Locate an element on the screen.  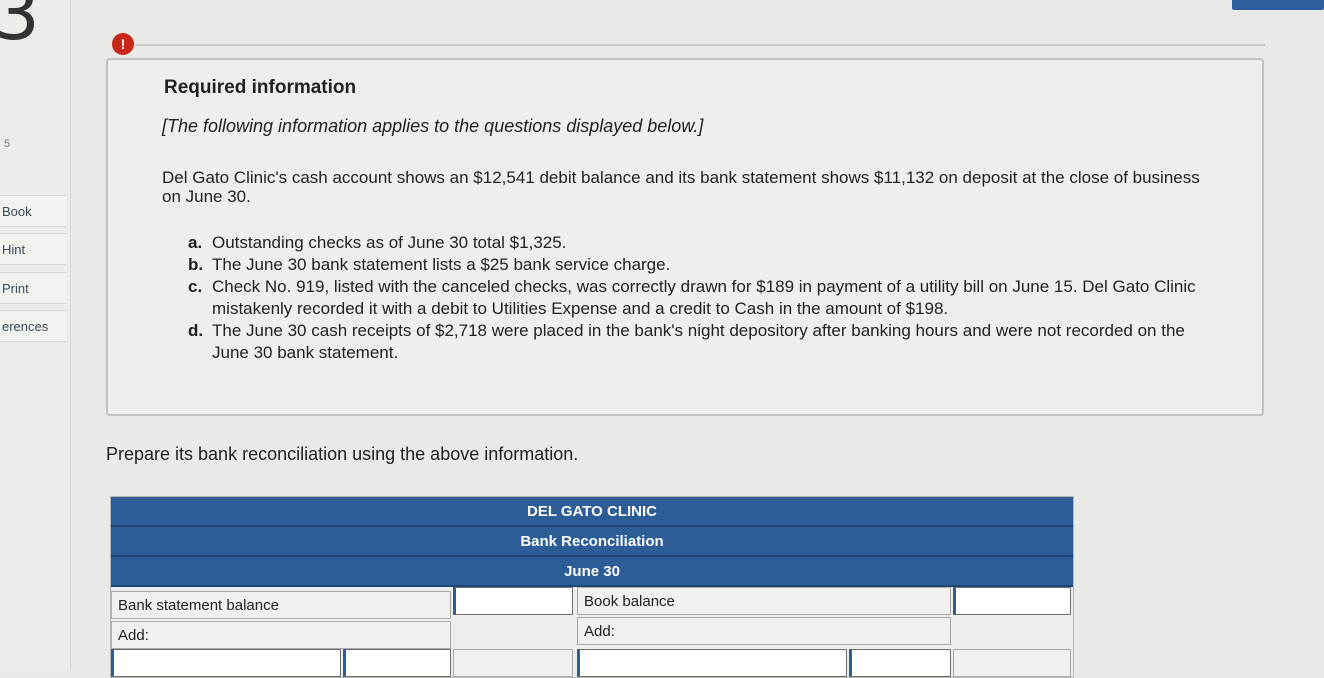
info-title: Required information is located at coordinates (260, 87).